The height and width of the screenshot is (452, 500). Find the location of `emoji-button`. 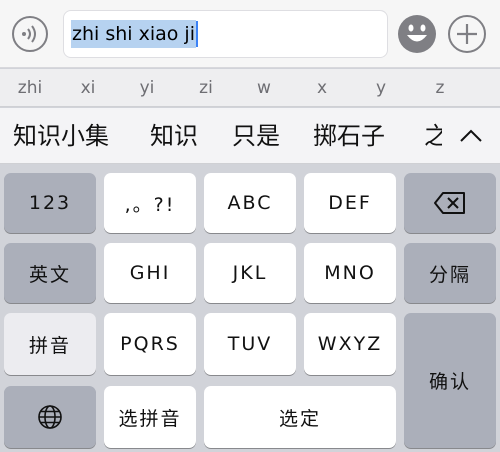

emoji-button is located at coordinates (417, 34).